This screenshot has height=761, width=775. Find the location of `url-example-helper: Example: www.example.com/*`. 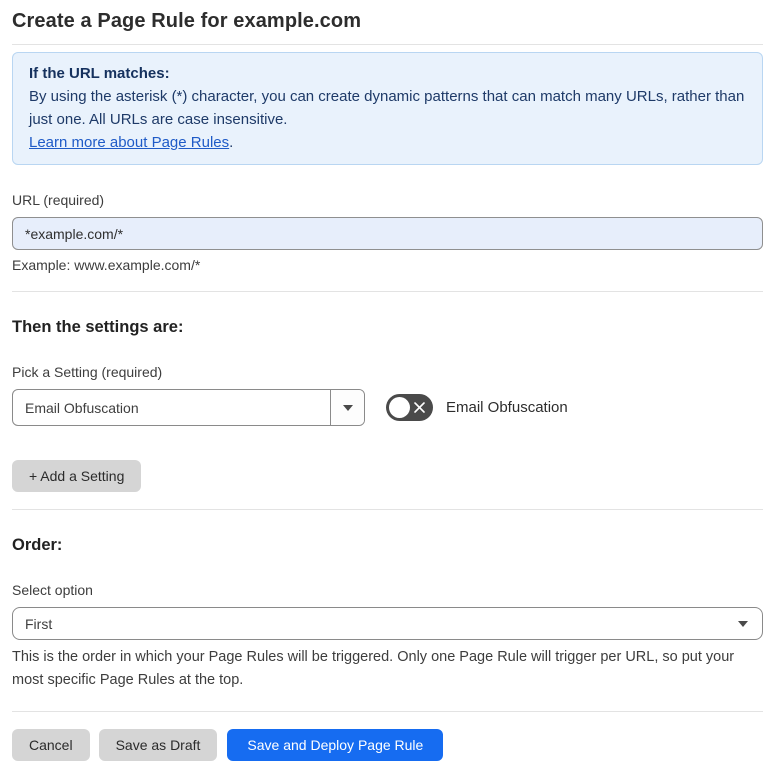

url-example-helper: Example: www.example.com/* is located at coordinates (106, 265).